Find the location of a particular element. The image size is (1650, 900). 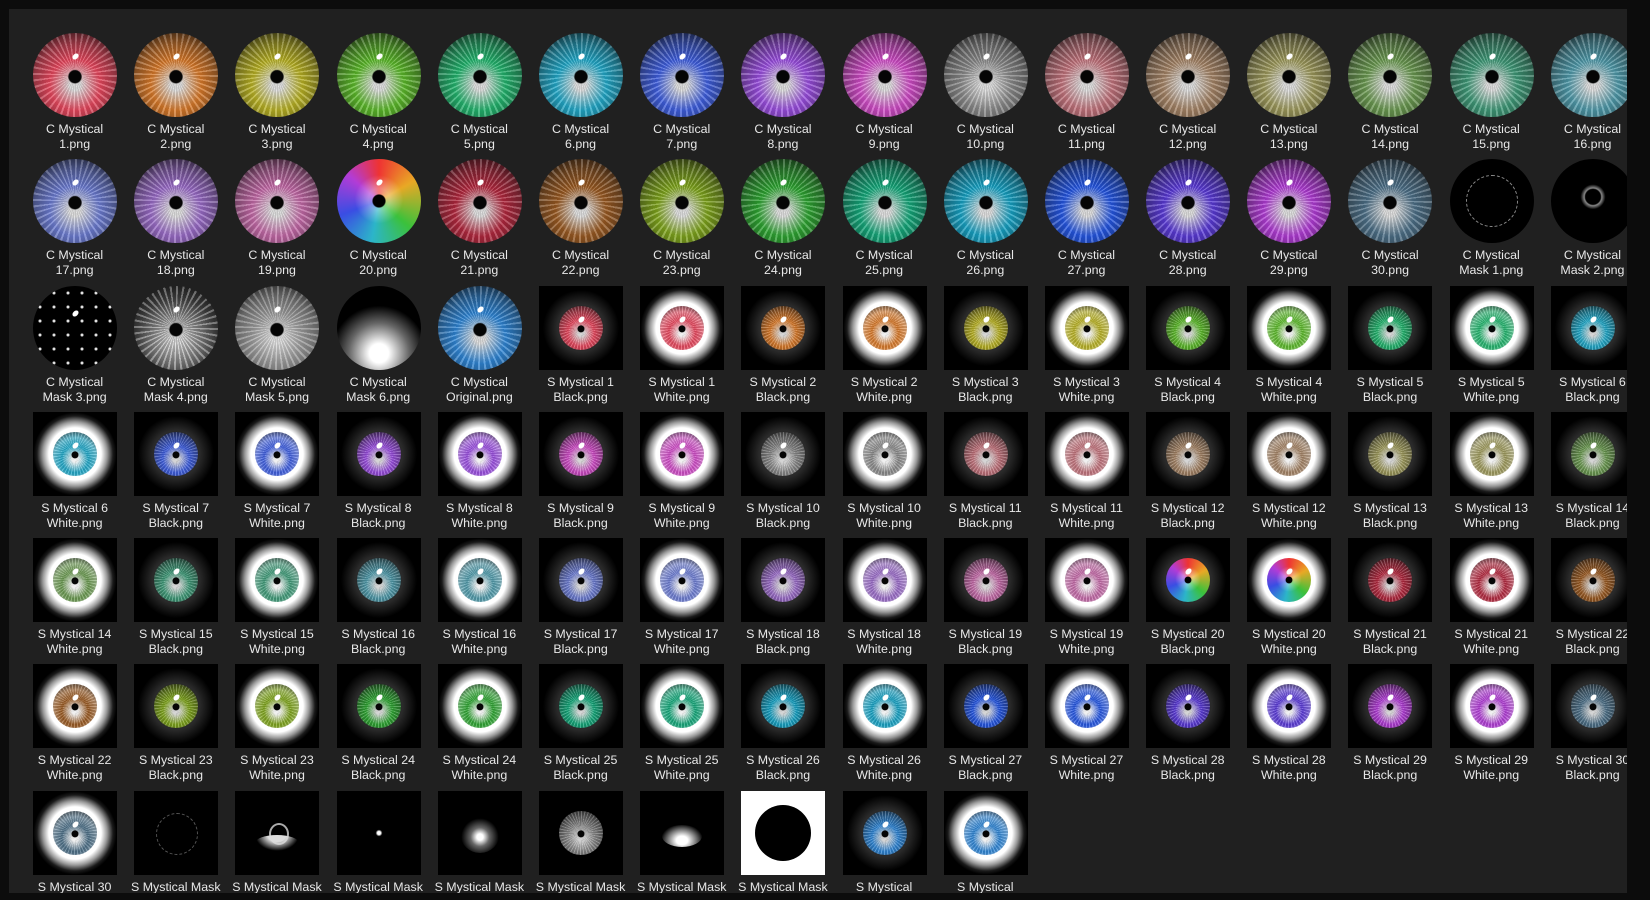

file-tile: S Mystical 19 White.png is located at coordinates (1086, 593).